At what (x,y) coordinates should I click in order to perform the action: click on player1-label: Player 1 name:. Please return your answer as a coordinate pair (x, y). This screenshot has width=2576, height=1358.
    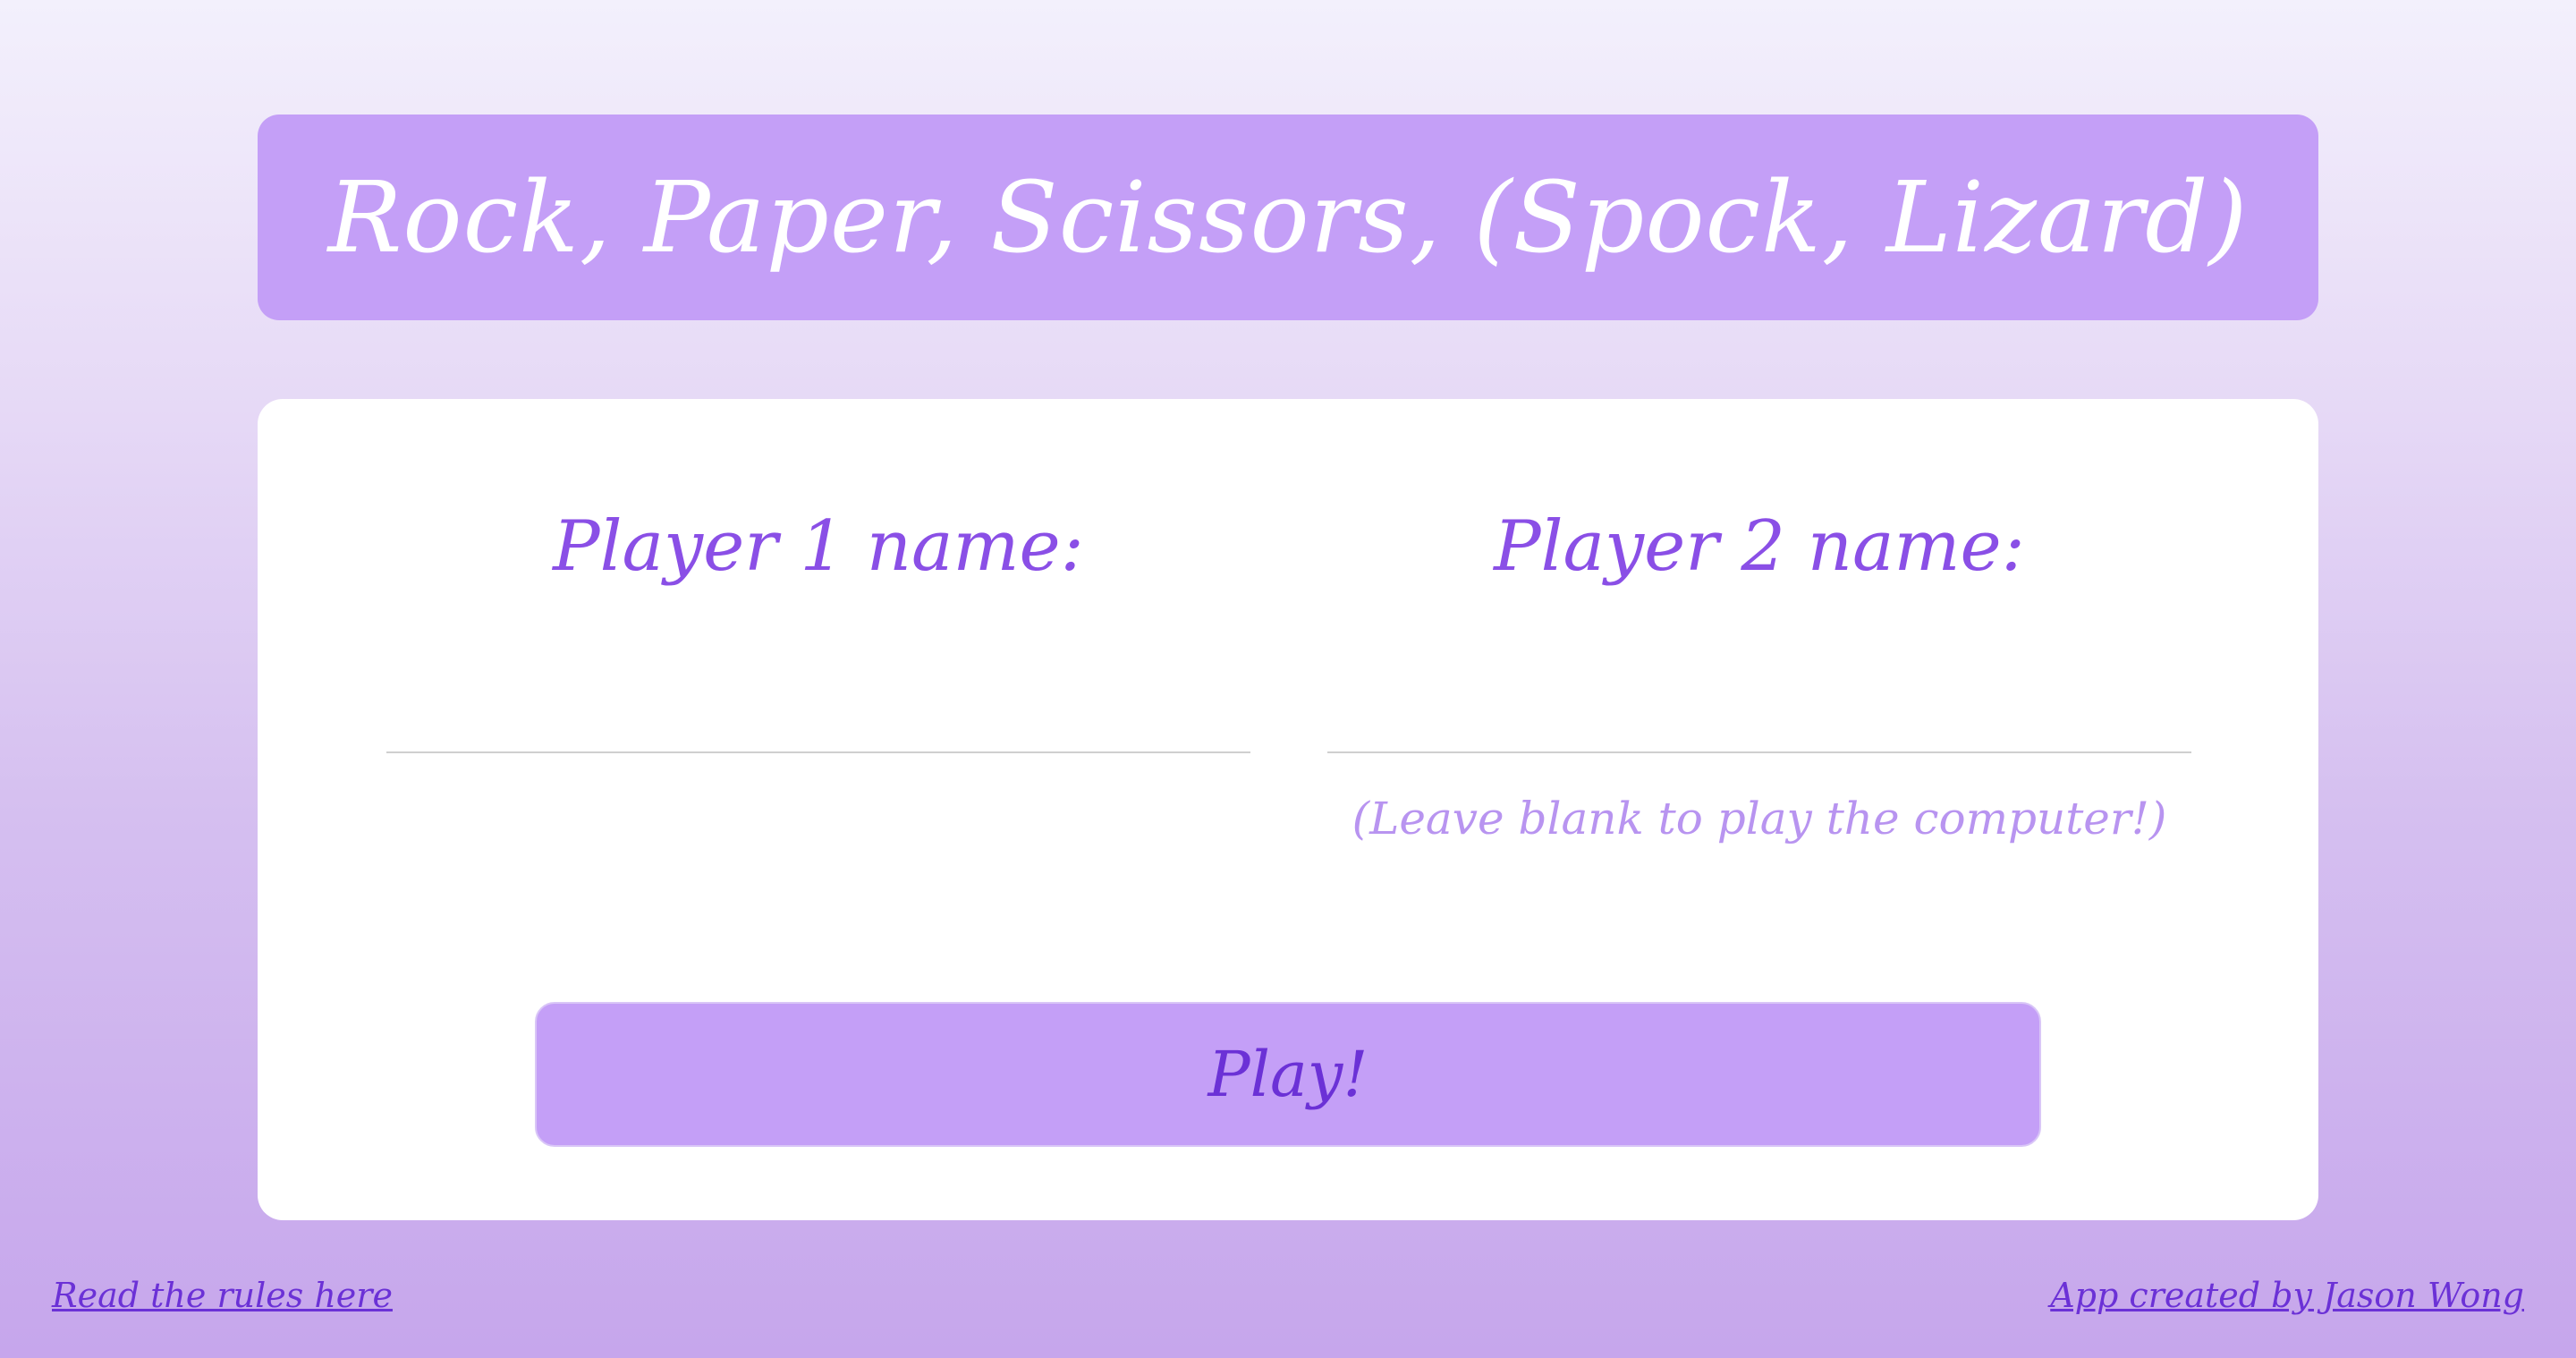
    Looking at the image, I should click on (818, 546).